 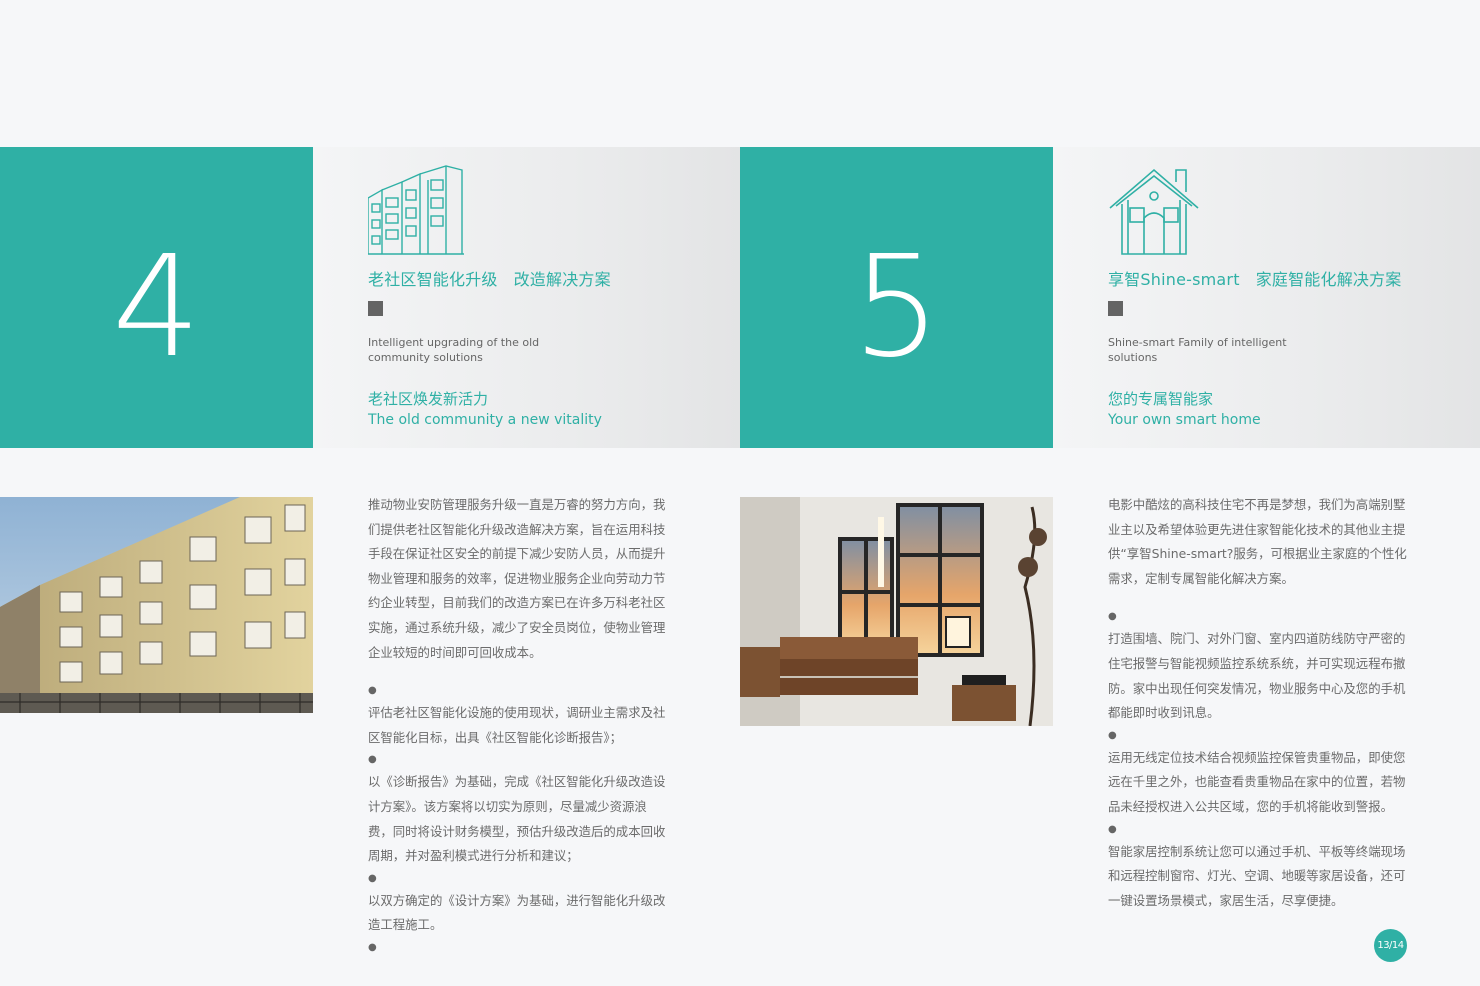 What do you see at coordinates (896, 611) in the screenshot?
I see `smart-home-bathroom-photo` at bounding box center [896, 611].